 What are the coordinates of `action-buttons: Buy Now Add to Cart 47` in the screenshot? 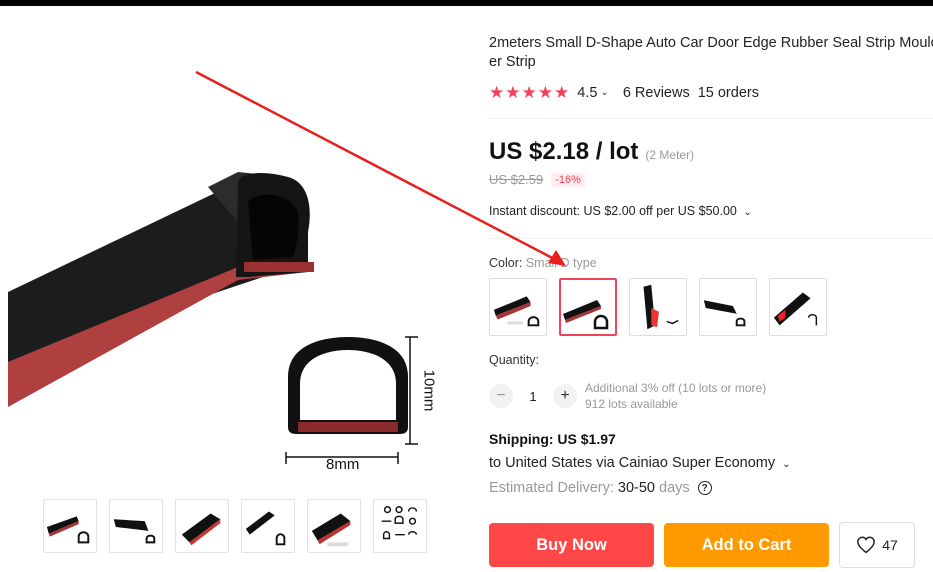 It's located at (702, 545).